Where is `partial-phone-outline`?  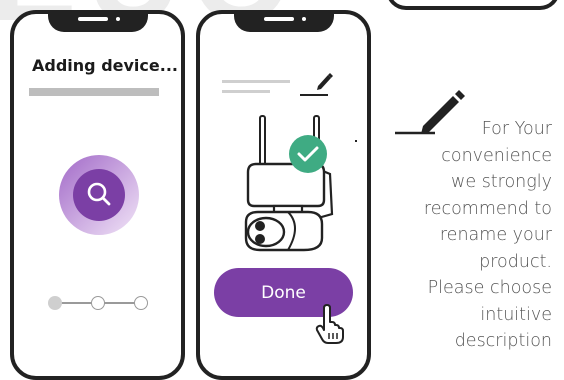
partial-phone-outline is located at coordinates (473, 5).